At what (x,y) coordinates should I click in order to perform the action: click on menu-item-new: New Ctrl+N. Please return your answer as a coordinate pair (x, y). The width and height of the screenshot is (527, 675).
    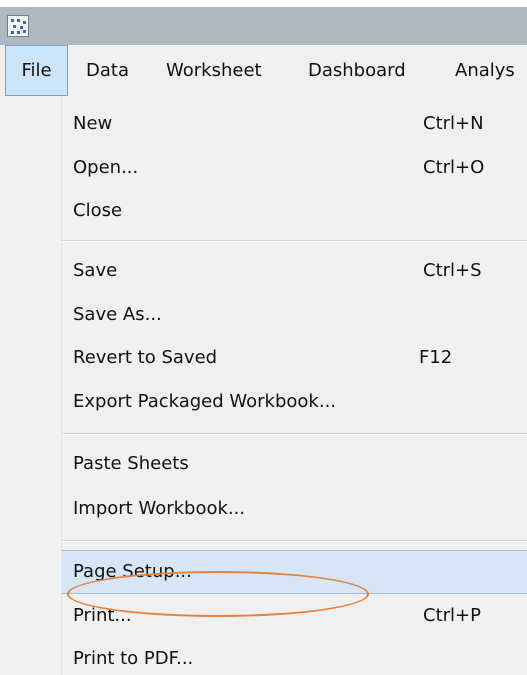
    Looking at the image, I should click on (294, 124).